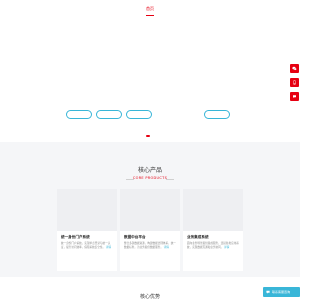 The width and height of the screenshot is (320, 300). I want to click on floating-contact-bar, so click(294, 82).